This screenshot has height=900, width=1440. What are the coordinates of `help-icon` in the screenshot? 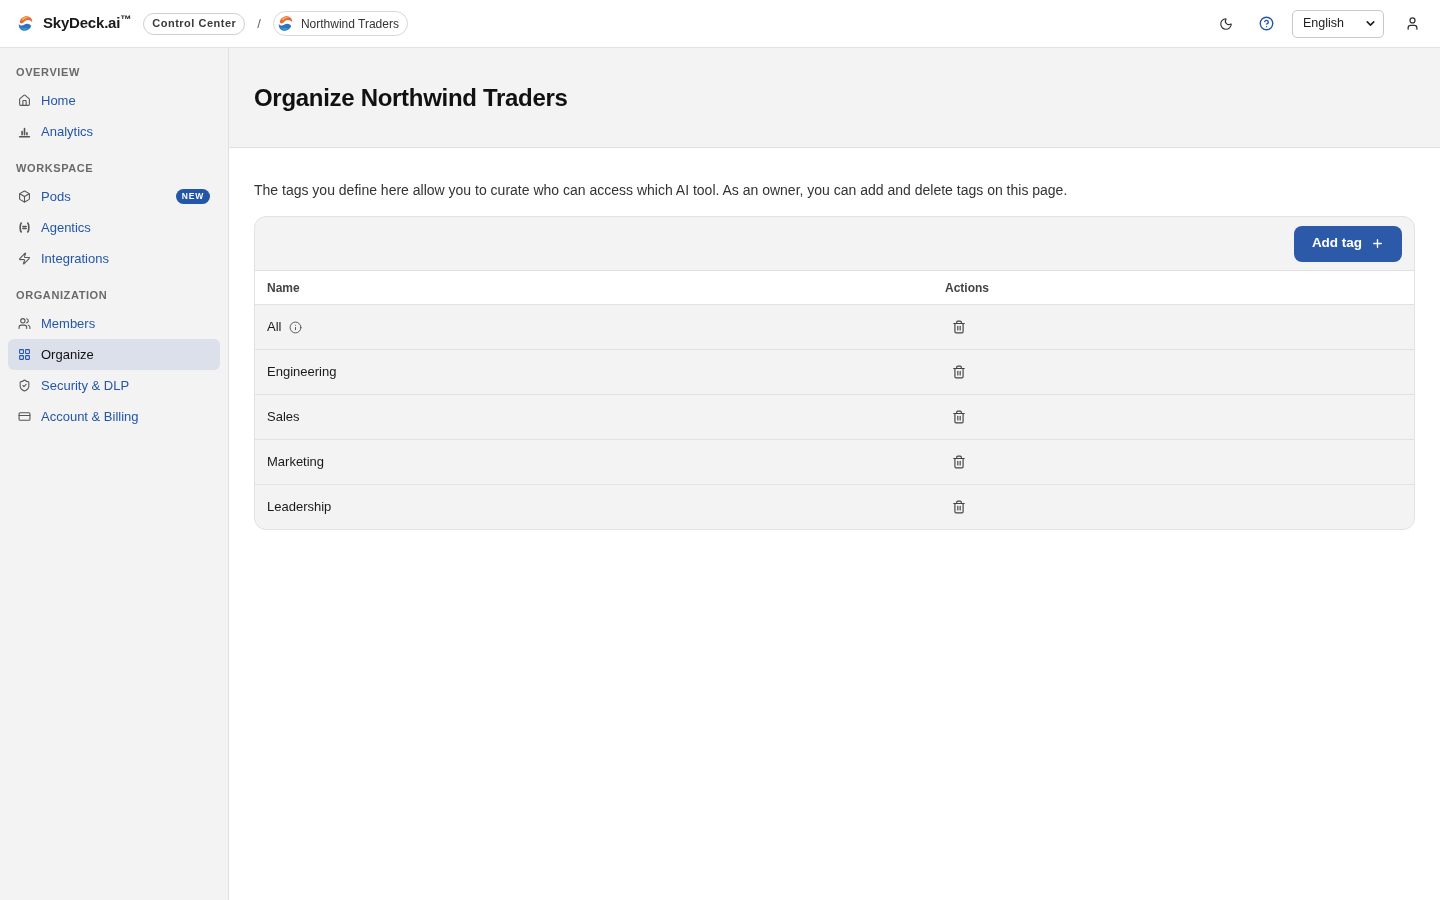 It's located at (1266, 23).